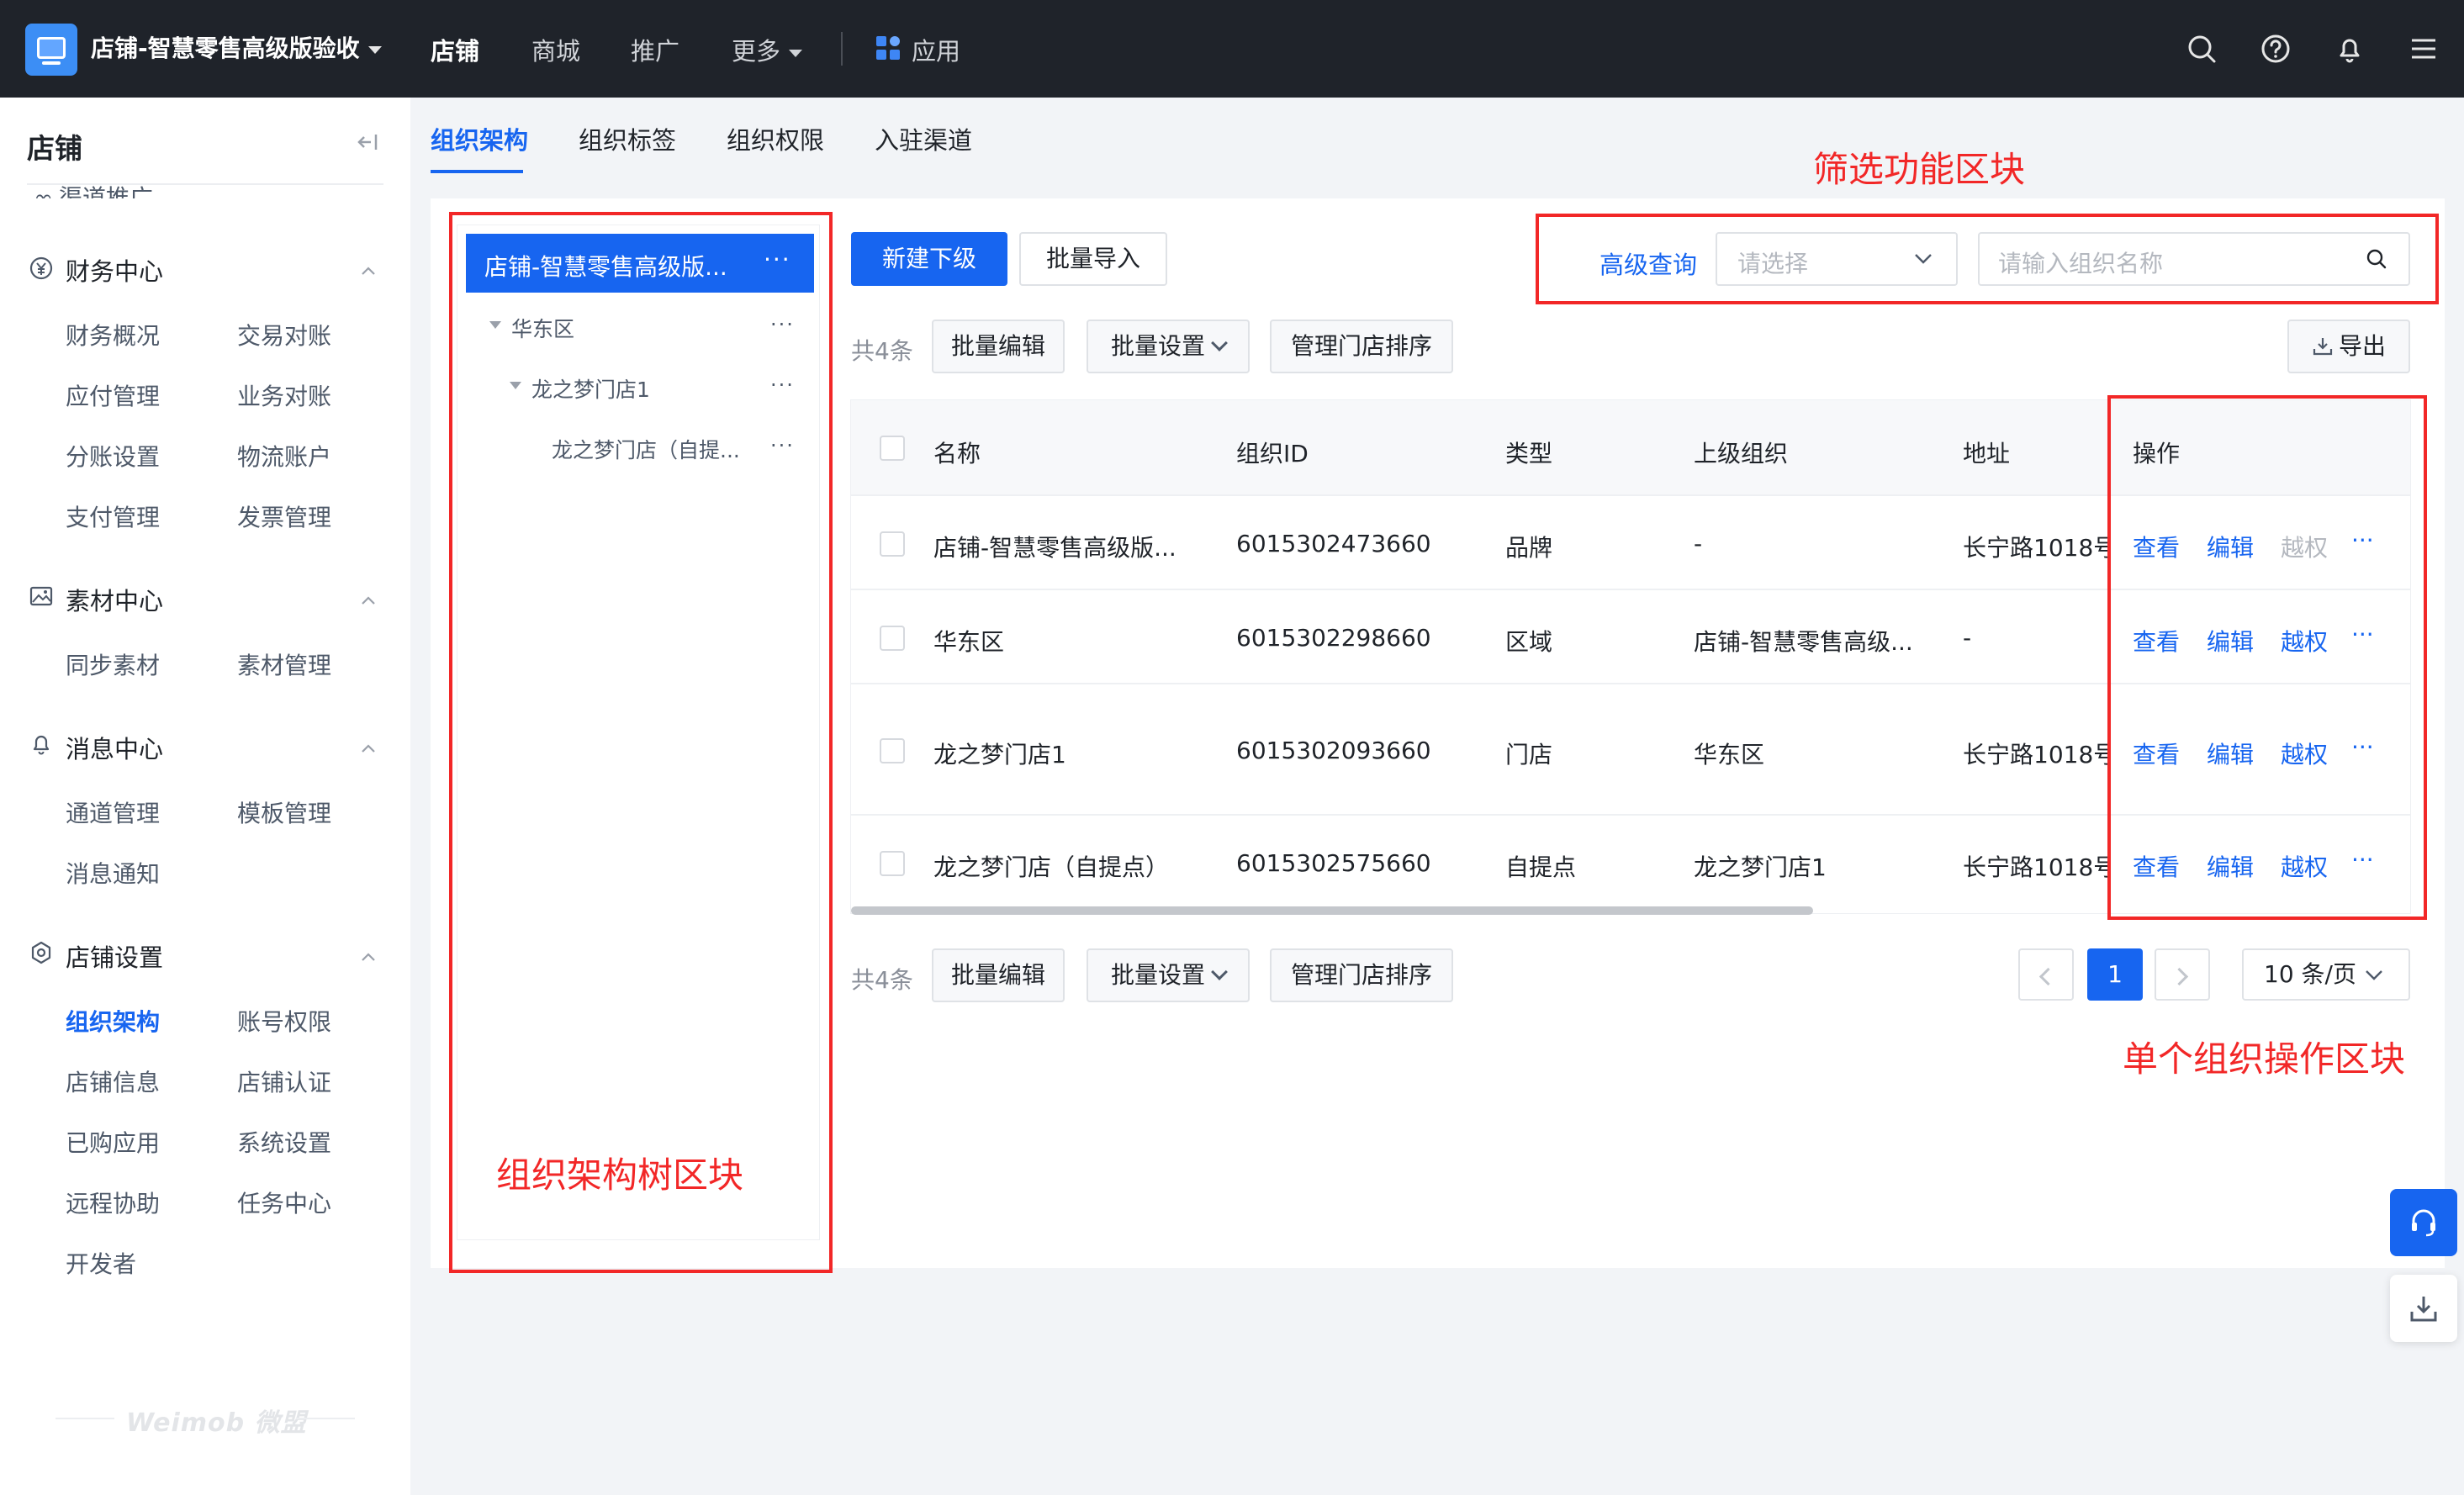 The height and width of the screenshot is (1495, 2464). I want to click on search-icon, so click(2201, 49).